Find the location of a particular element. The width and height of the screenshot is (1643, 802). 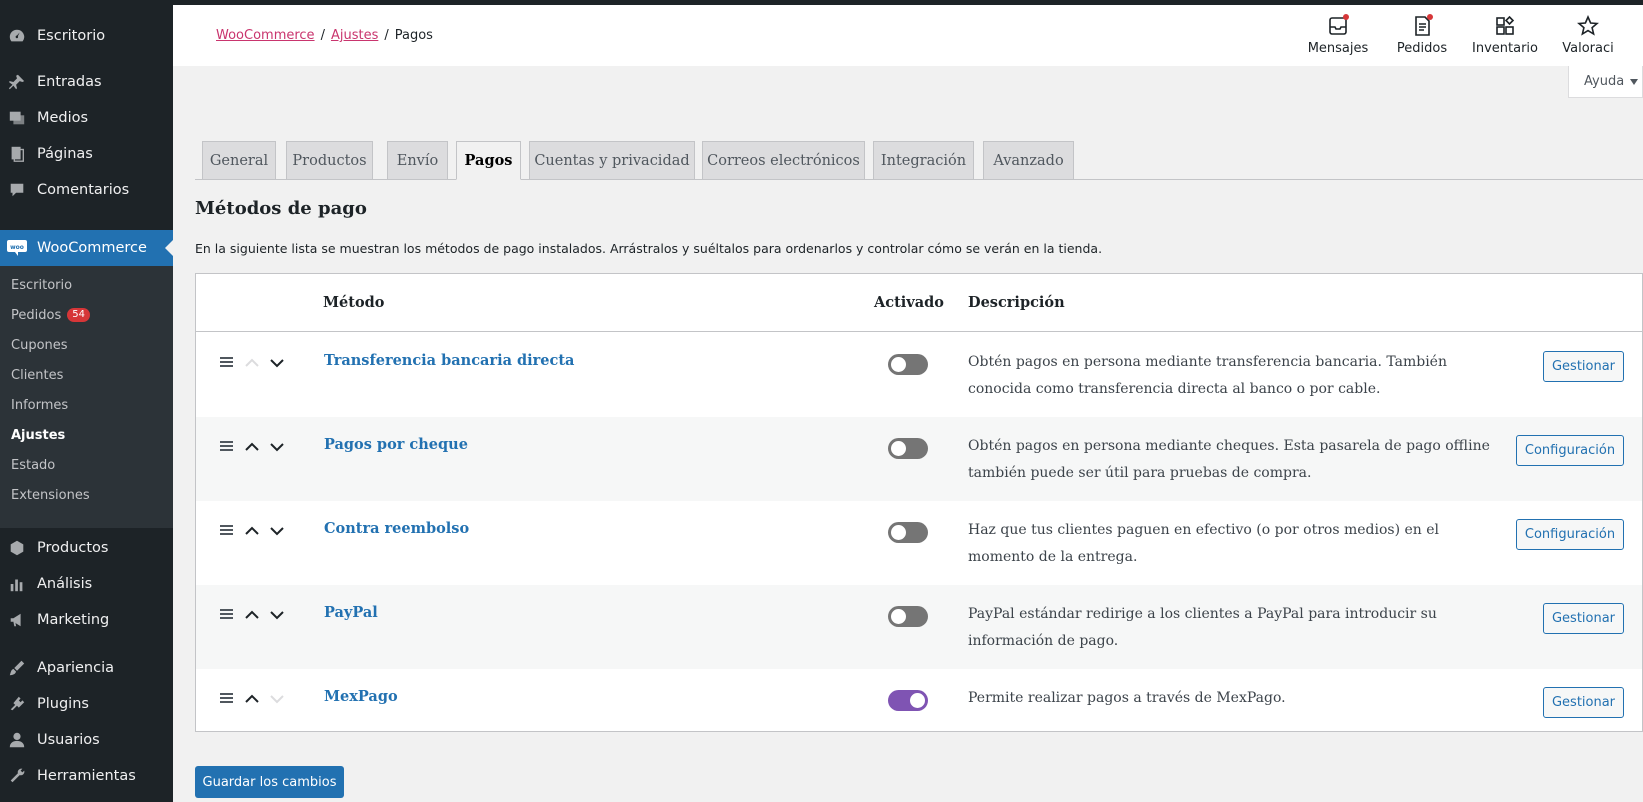

tools-icon is located at coordinates (17, 776).